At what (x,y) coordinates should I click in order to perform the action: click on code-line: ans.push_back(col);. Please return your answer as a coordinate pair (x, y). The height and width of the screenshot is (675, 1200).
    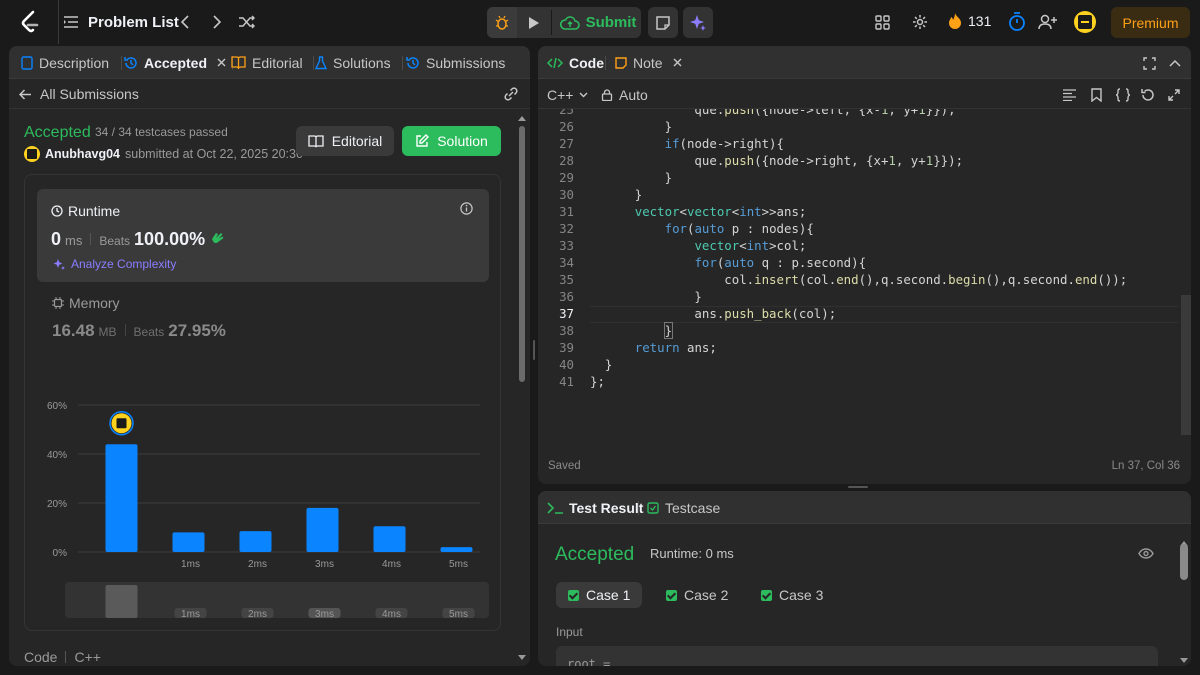
    Looking at the image, I should click on (713, 313).